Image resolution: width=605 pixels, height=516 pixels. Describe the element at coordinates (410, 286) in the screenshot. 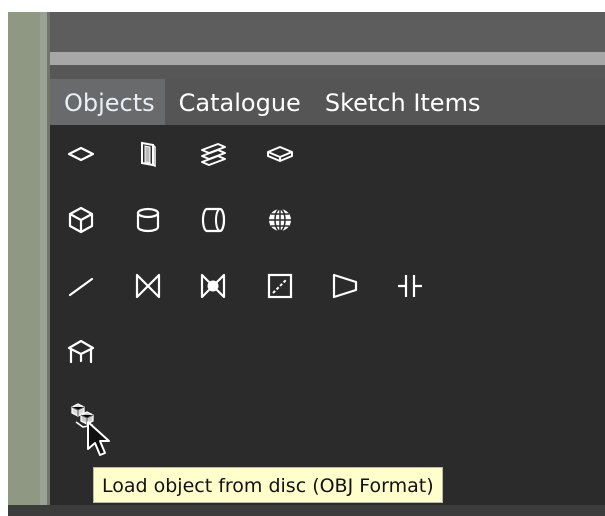

I see `flange-icon` at that location.